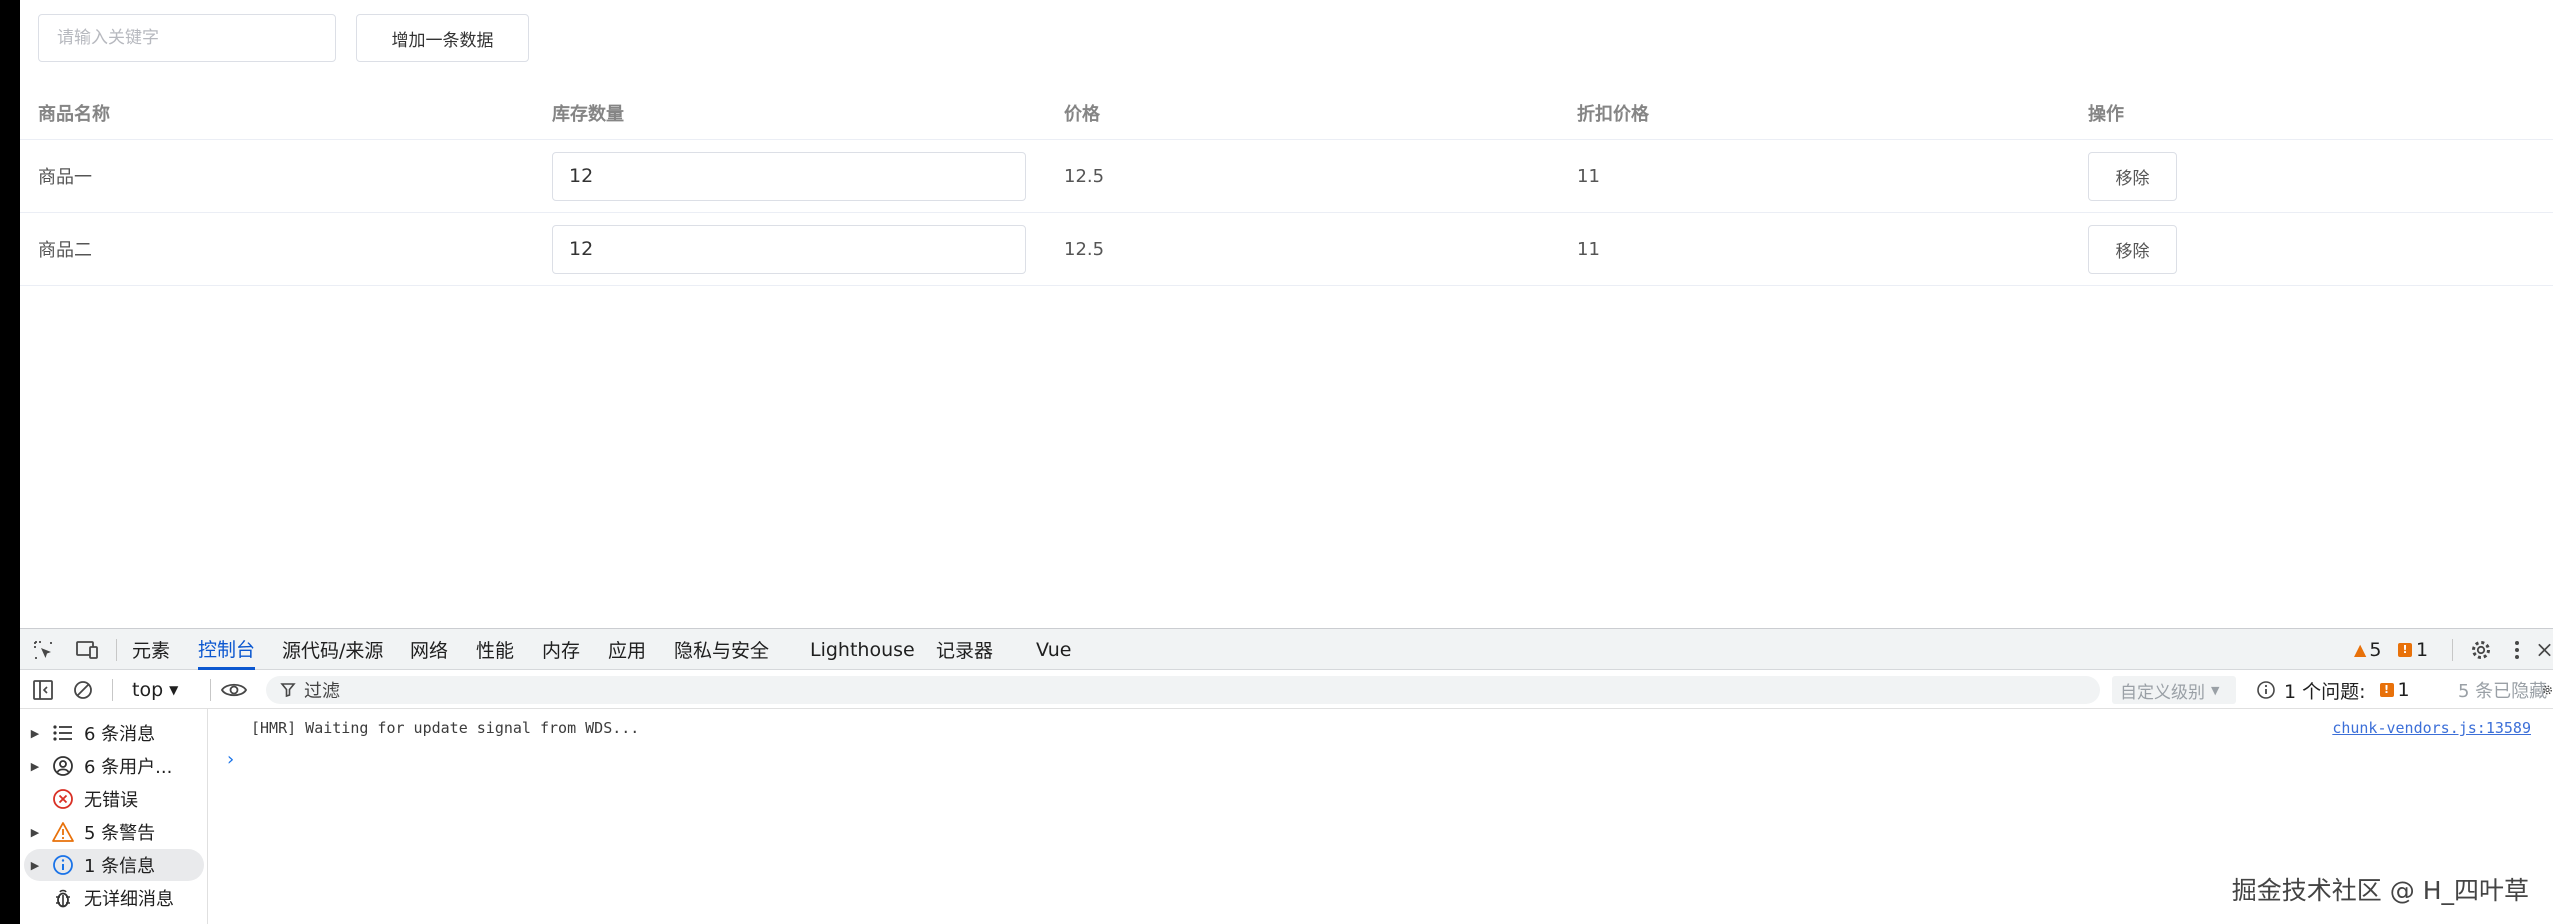  I want to click on warning-count: 5, so click(2375, 649).